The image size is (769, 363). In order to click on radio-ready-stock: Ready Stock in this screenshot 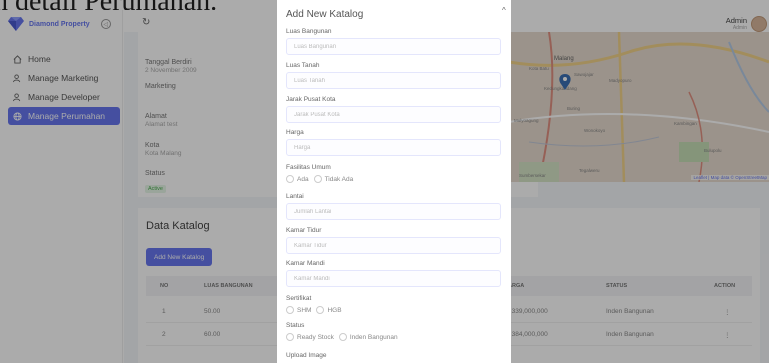, I will do `click(310, 337)`.